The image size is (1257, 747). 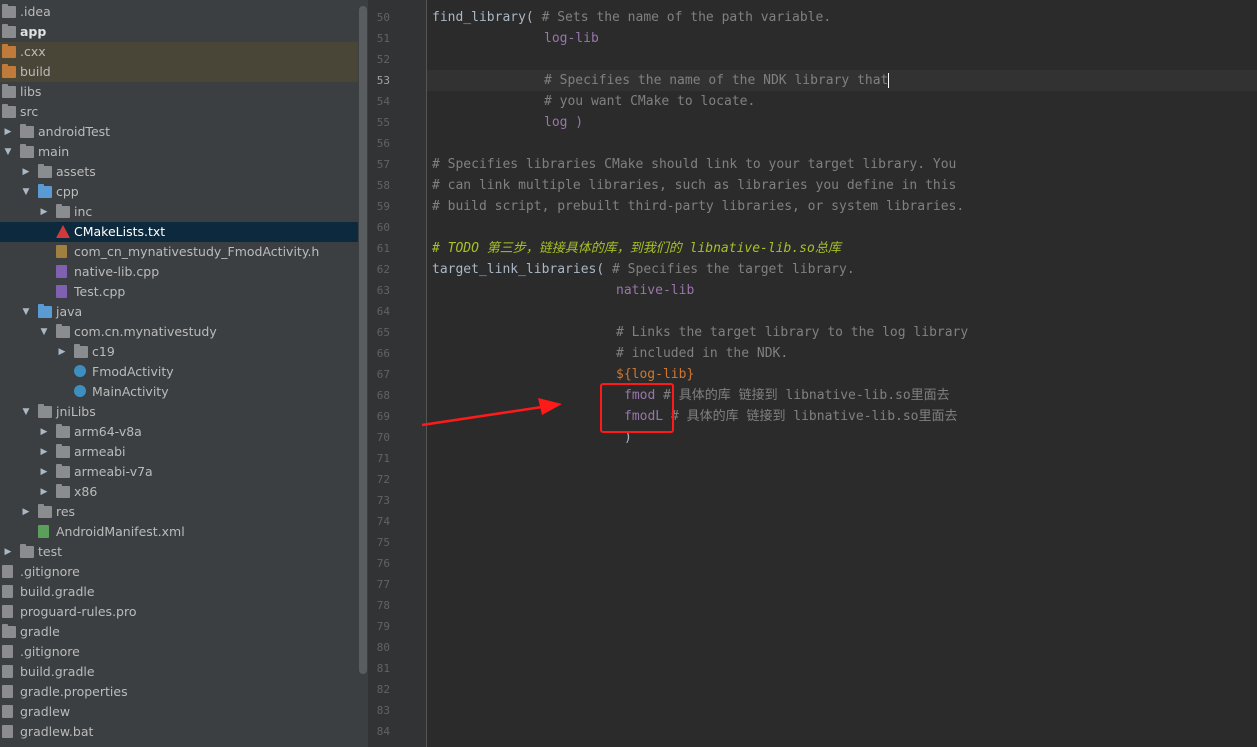 I want to click on code-line-54: # you want CMake to locate., so click(x=593, y=101).